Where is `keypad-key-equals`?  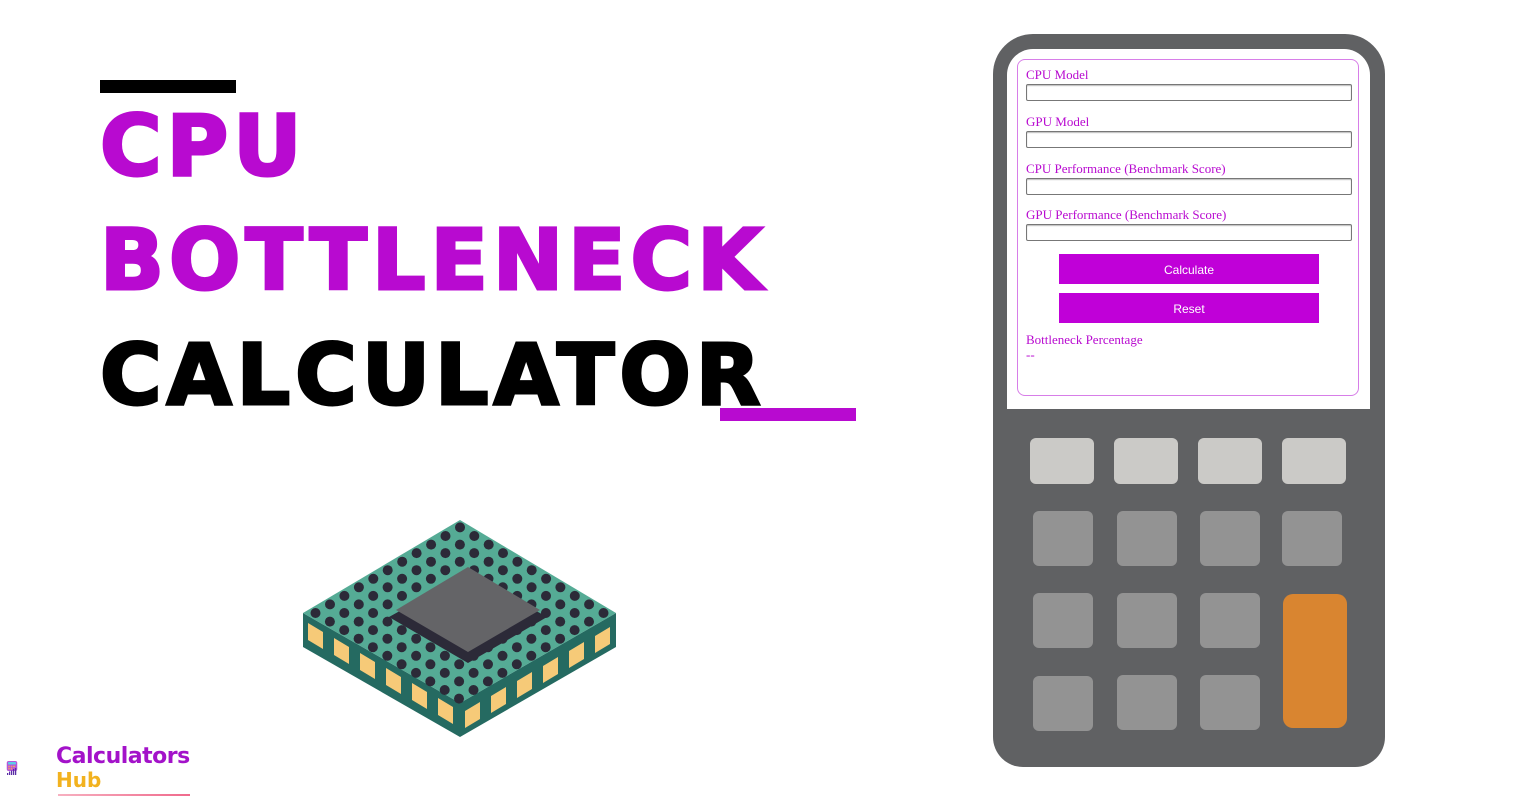 keypad-key-equals is located at coordinates (1315, 661).